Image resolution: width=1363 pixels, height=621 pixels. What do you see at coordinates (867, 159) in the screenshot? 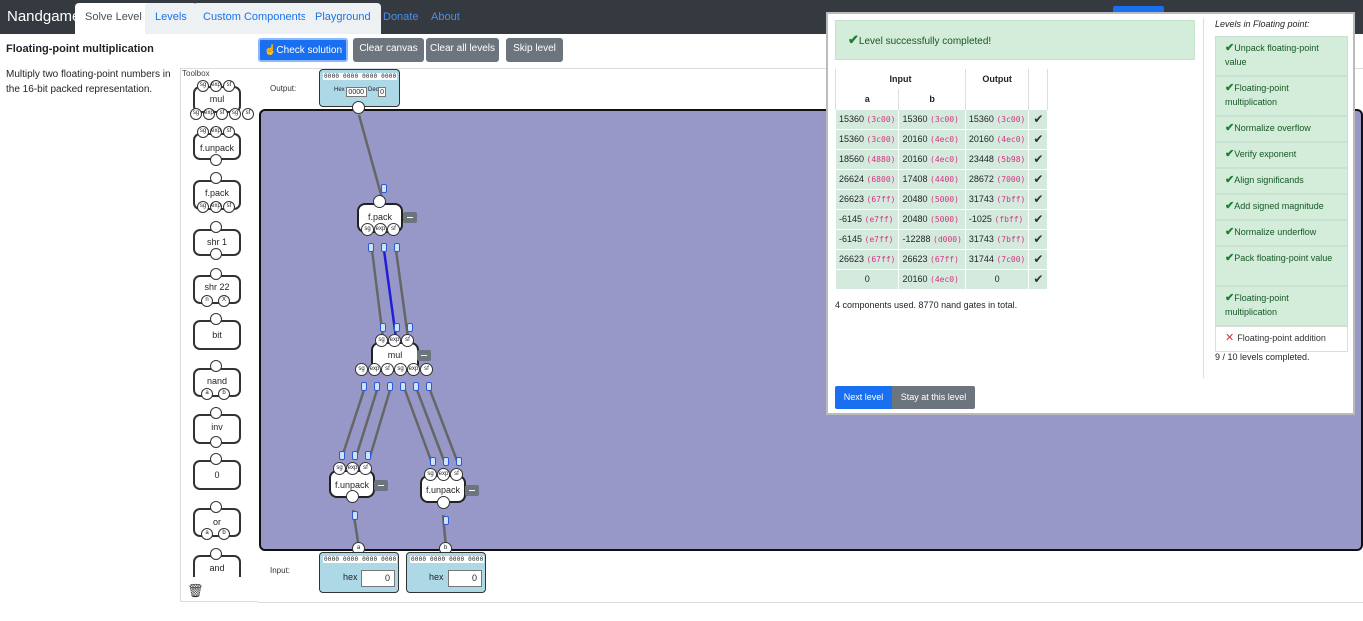
I see `cell-a: 18560 (4880)` at bounding box center [867, 159].